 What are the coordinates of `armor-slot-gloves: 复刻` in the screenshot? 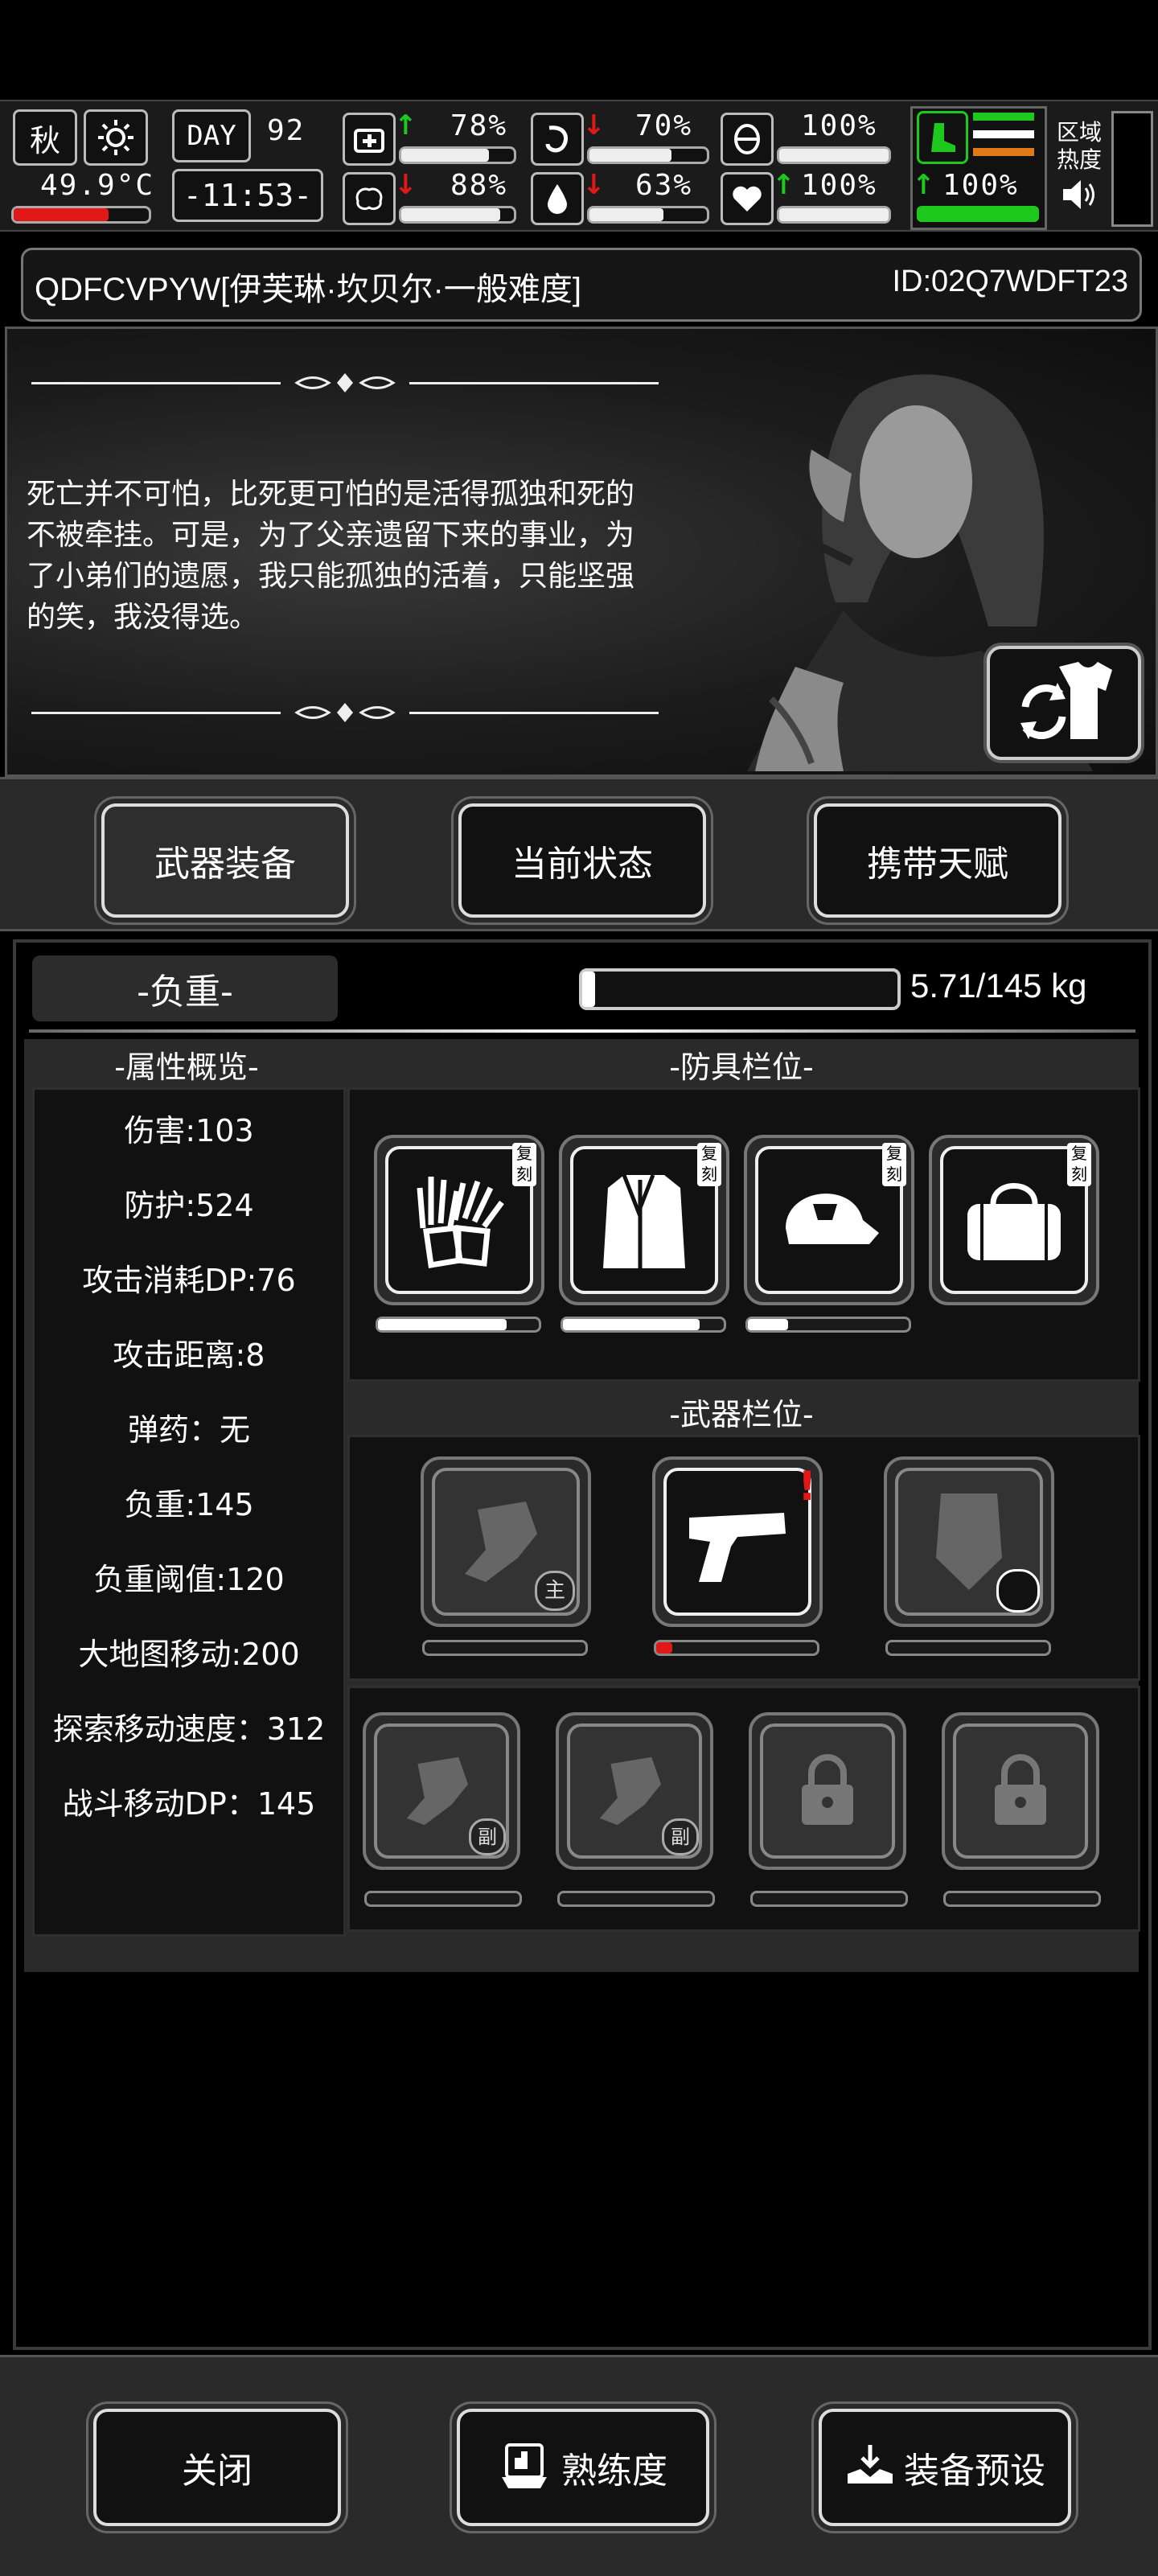 It's located at (459, 1220).